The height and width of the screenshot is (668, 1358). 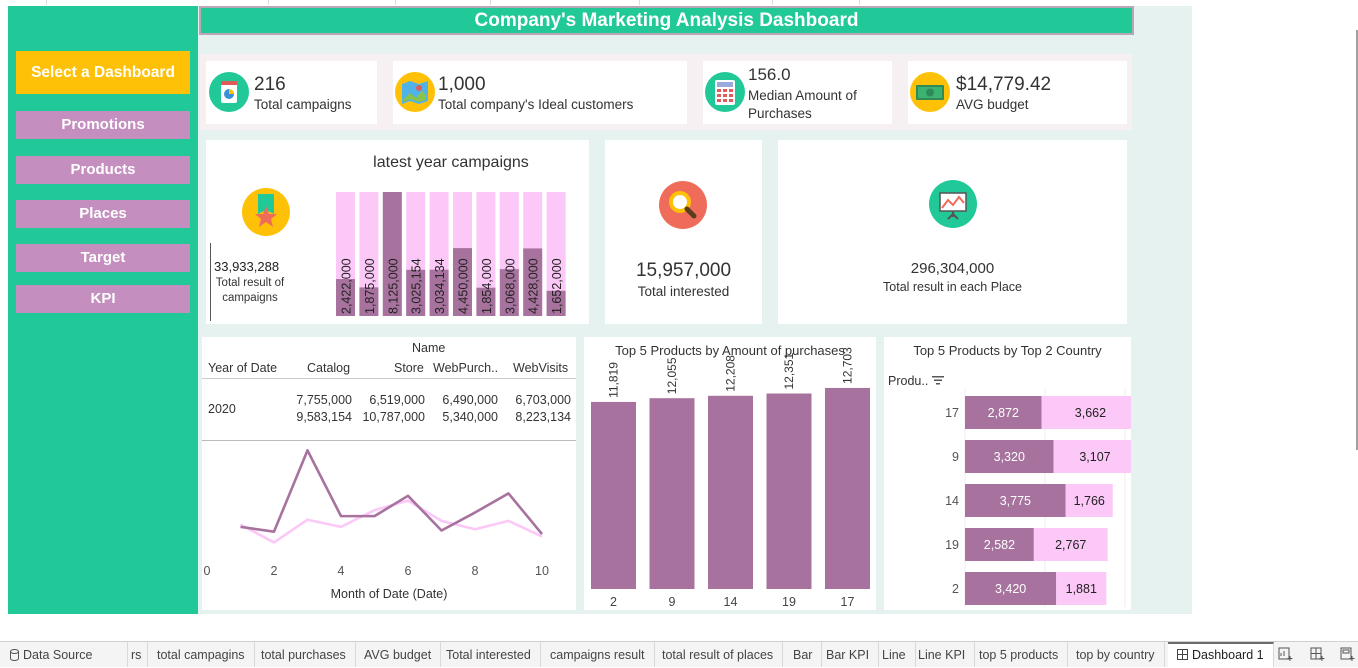 What do you see at coordinates (1228, 655) in the screenshot?
I see `tab-label: Dashboard 1` at bounding box center [1228, 655].